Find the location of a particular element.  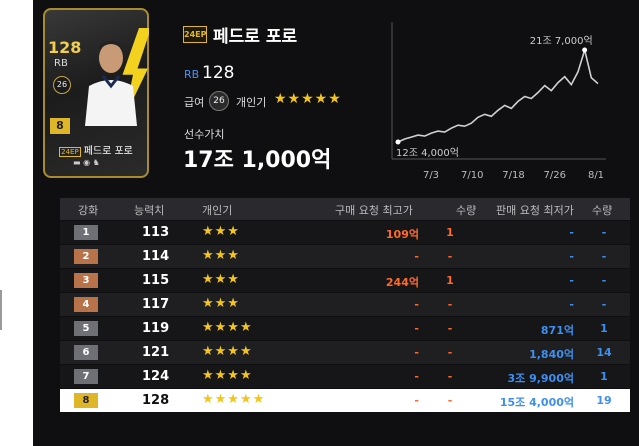

player-card: 128 RB 26 8 24EP 페드로 포로 ▬ ◉ ♞ is located at coordinates (96, 93).